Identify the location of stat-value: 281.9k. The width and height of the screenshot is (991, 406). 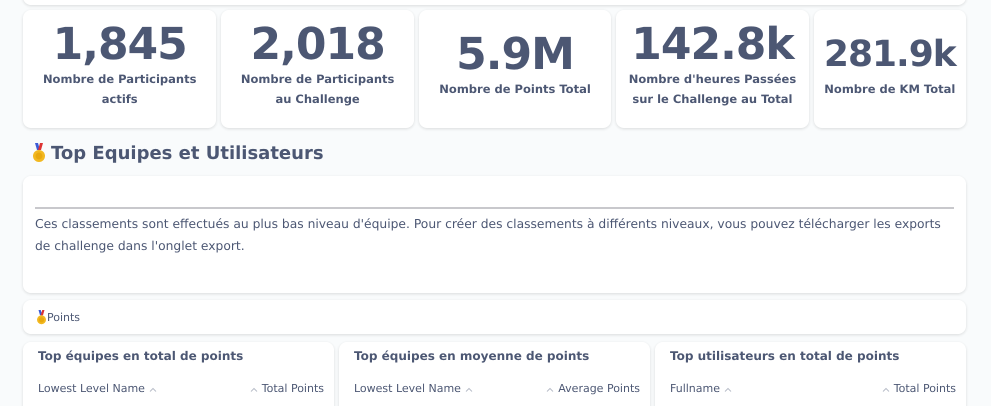
(890, 55).